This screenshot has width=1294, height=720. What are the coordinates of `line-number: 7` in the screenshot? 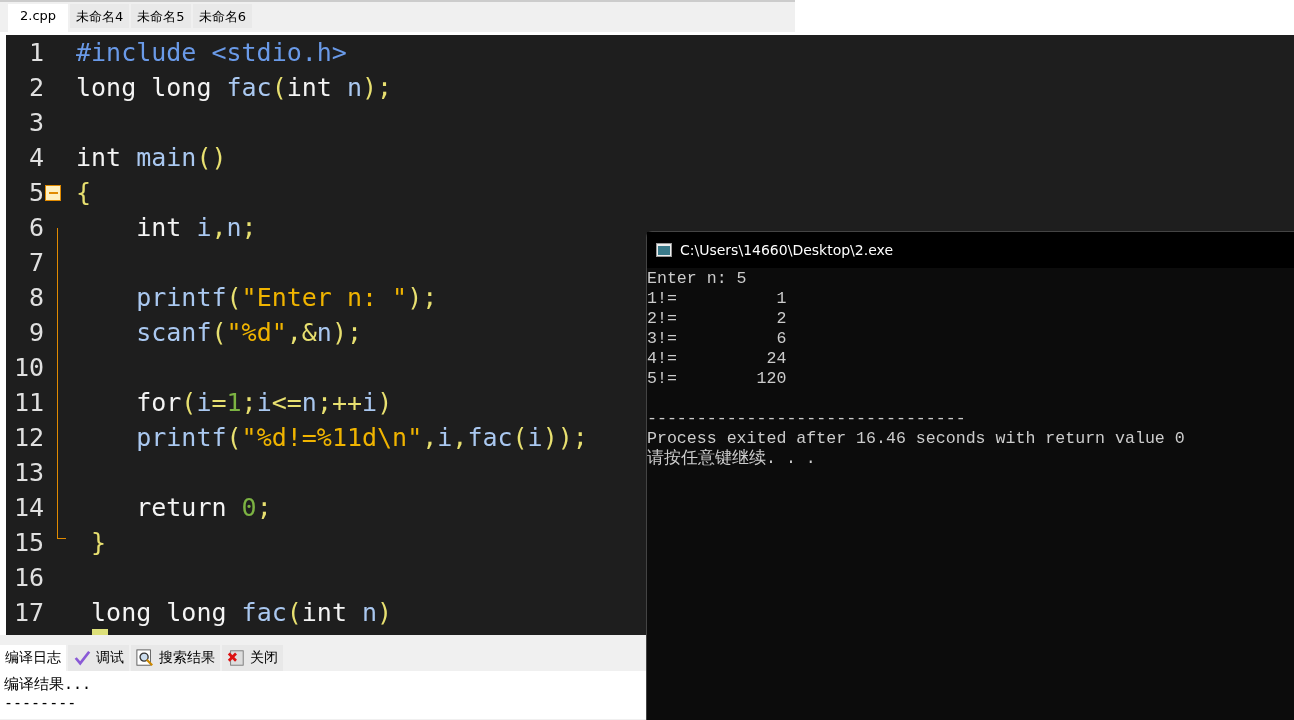 It's located at (35, 262).